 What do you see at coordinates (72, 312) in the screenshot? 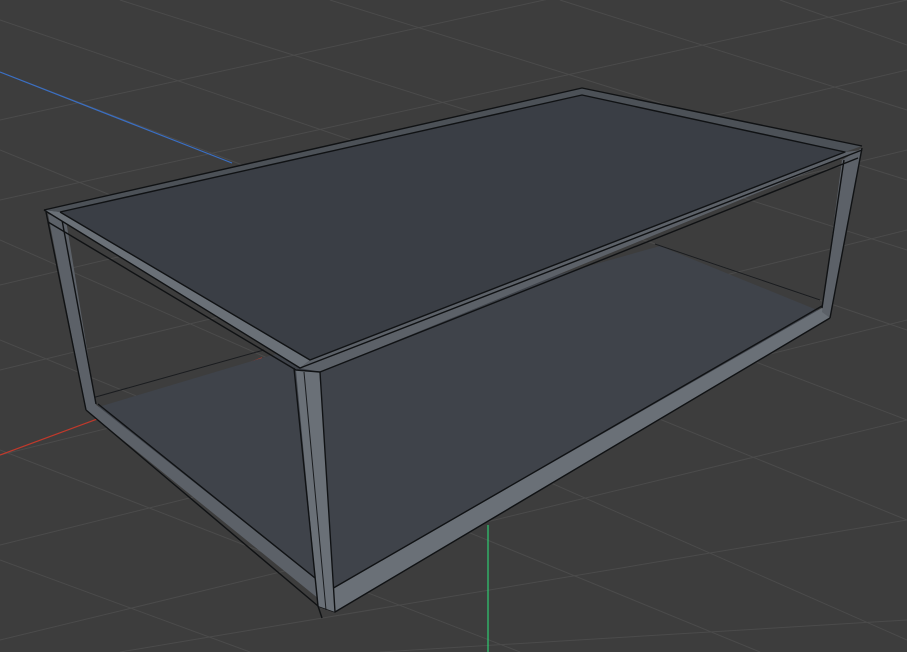
I see `leg-front-left` at bounding box center [72, 312].